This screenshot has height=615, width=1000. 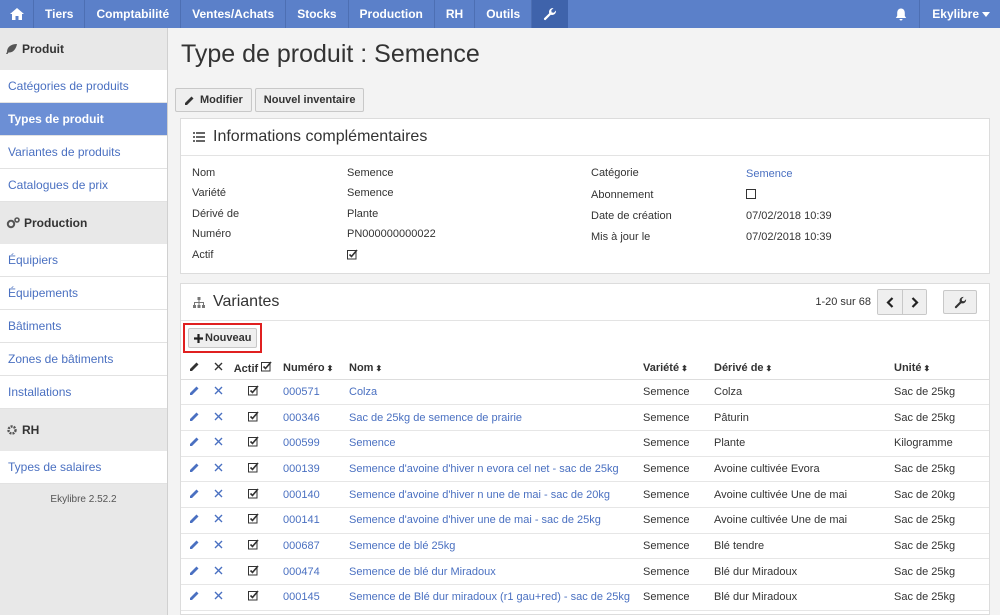 I want to click on col-derive-header: Dérivé de ⬍, so click(x=804, y=368).